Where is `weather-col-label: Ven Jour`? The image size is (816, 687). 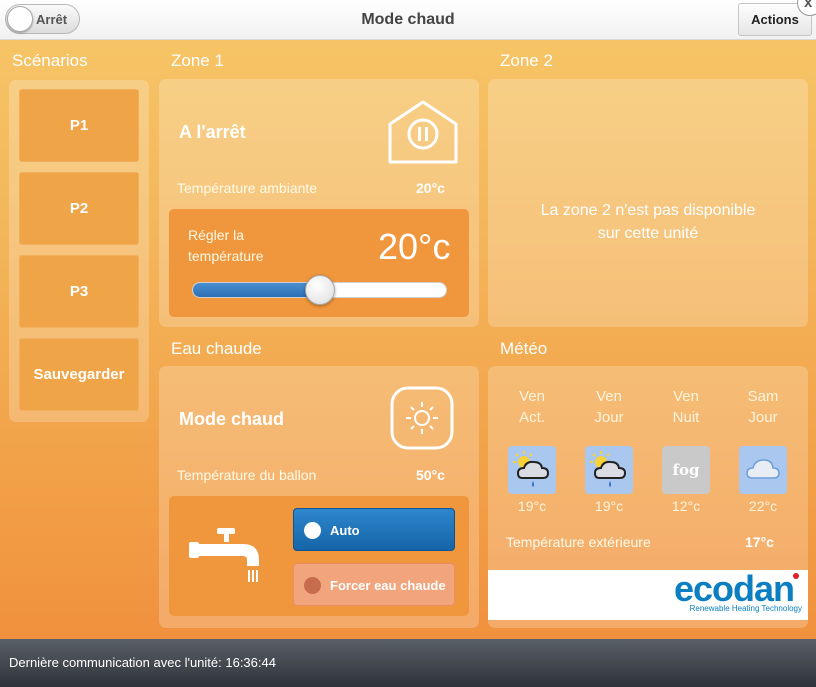 weather-col-label: Ven Jour is located at coordinates (609, 407).